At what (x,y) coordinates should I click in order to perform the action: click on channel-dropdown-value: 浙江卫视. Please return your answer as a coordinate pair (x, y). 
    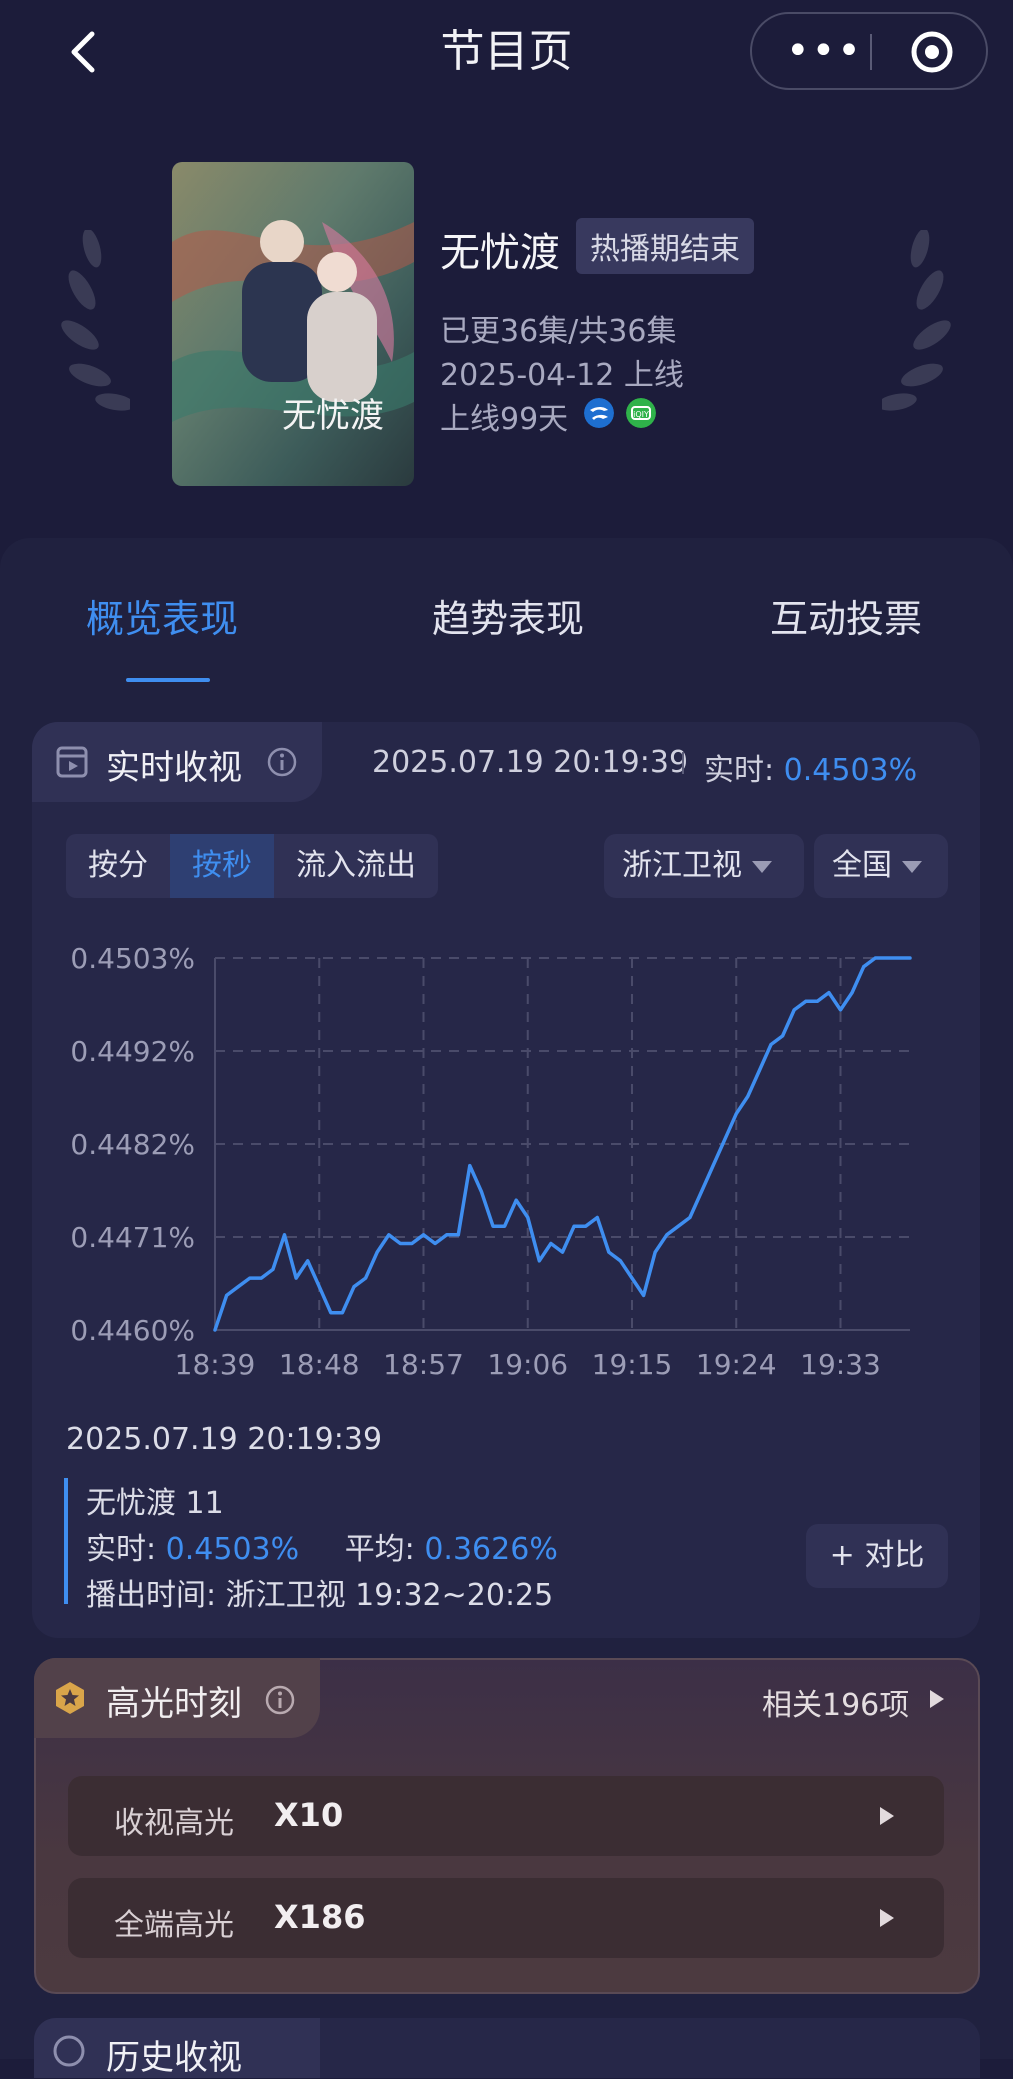
    Looking at the image, I should click on (682, 865).